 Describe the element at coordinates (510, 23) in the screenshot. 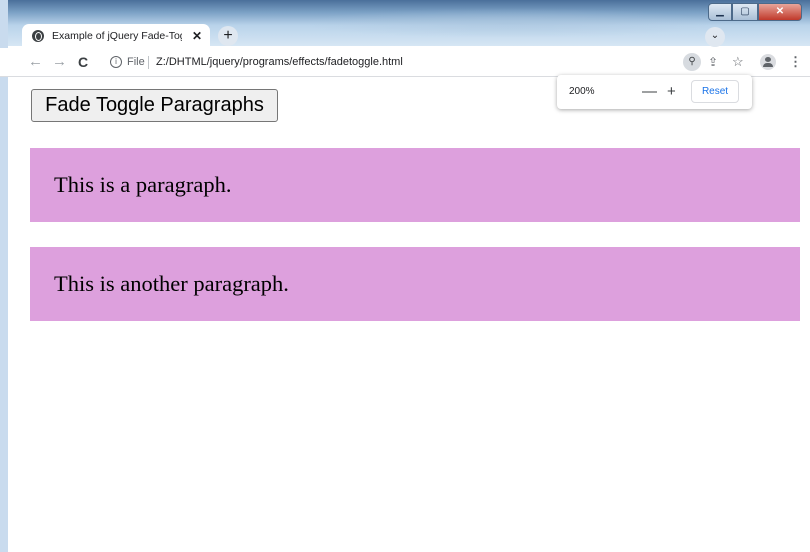

I see `title-bar-glass` at that location.